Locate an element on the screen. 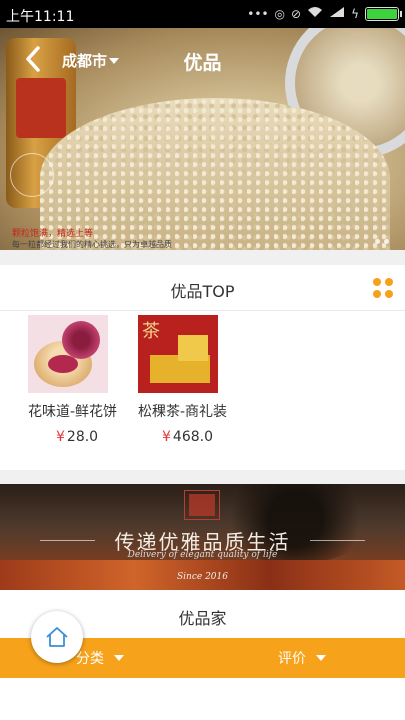 Image resolution: width=405 pixels, height=720 pixels. battery-icon is located at coordinates (383, 13).